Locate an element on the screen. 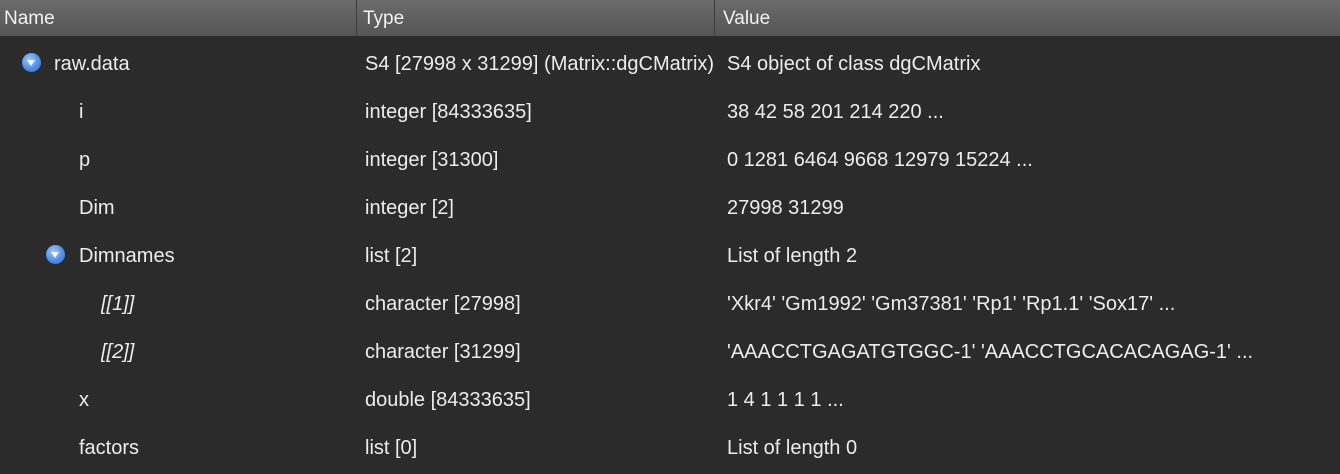 Image resolution: width=1340 pixels, height=474 pixels. row-type: integer [84333635] is located at coordinates (448, 112).